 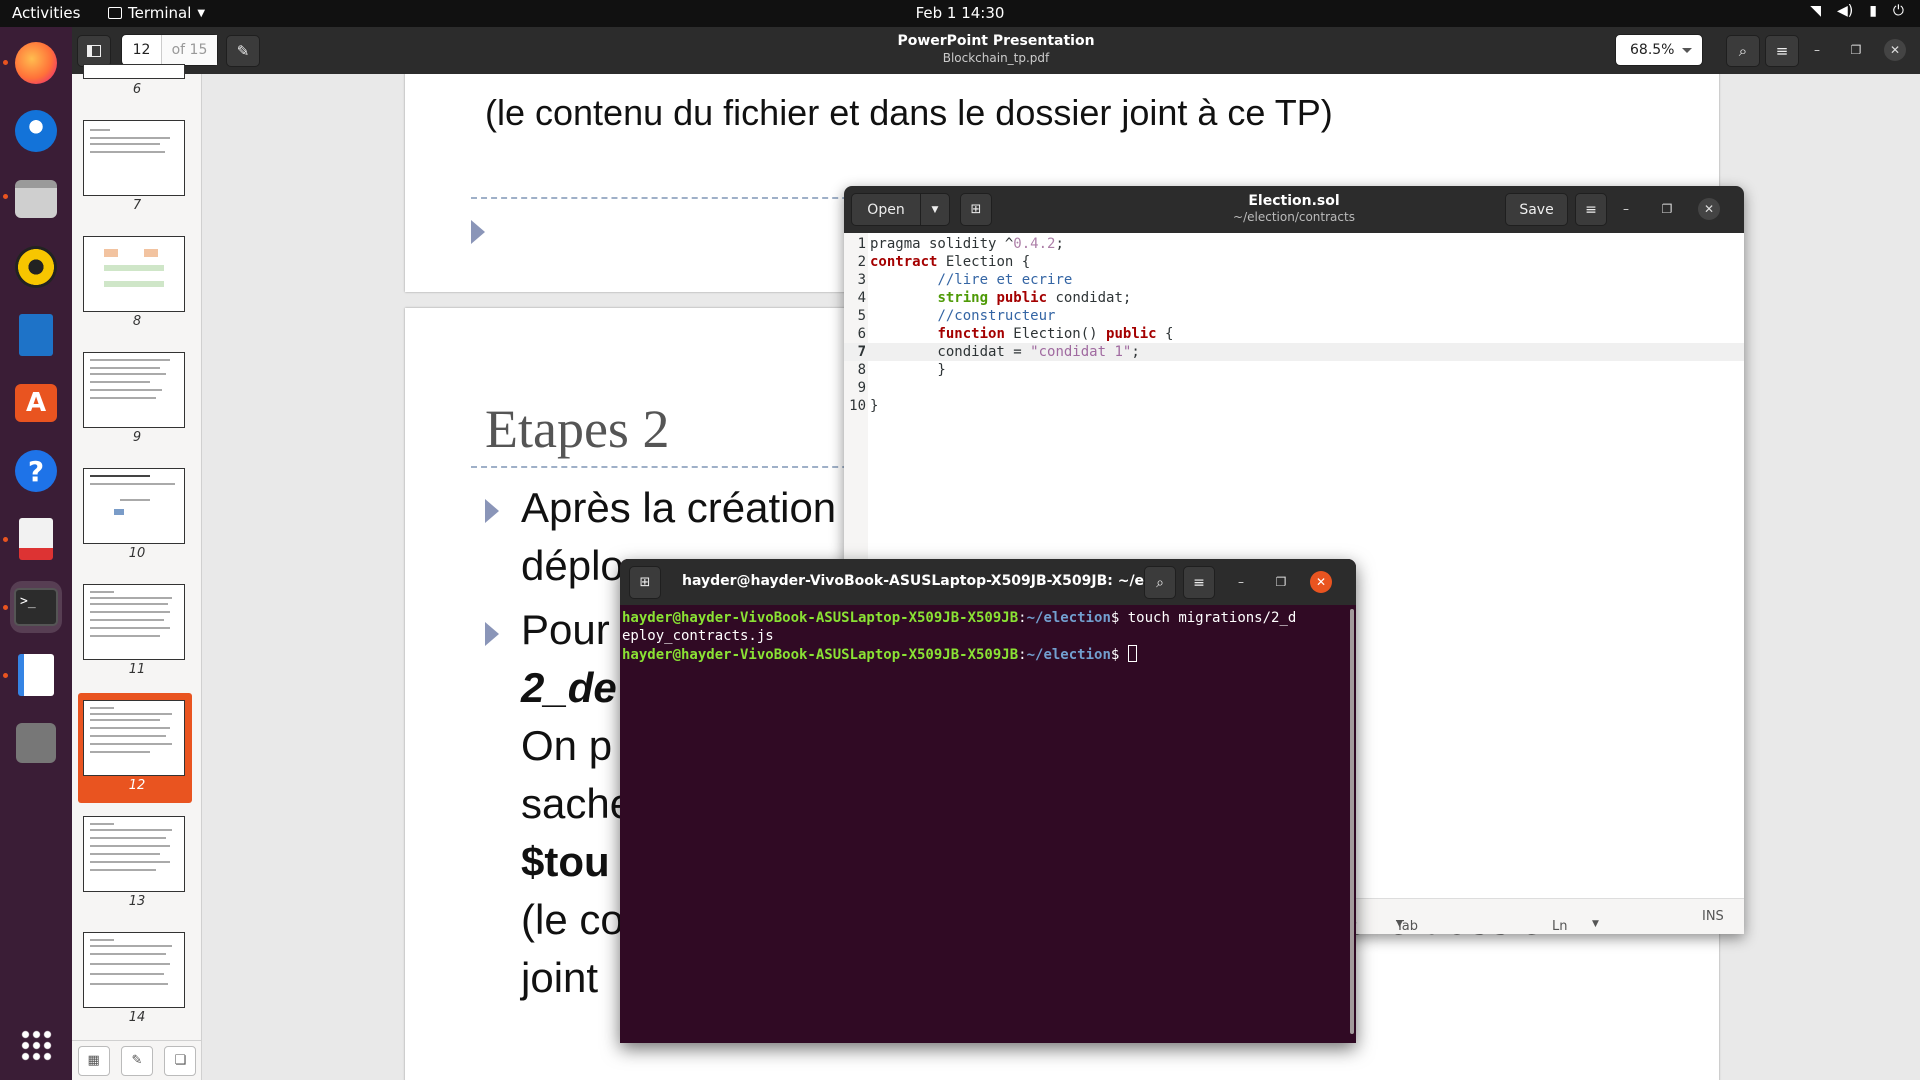 I want to click on code-token: pragma solidity ^, so click(x=942, y=244).